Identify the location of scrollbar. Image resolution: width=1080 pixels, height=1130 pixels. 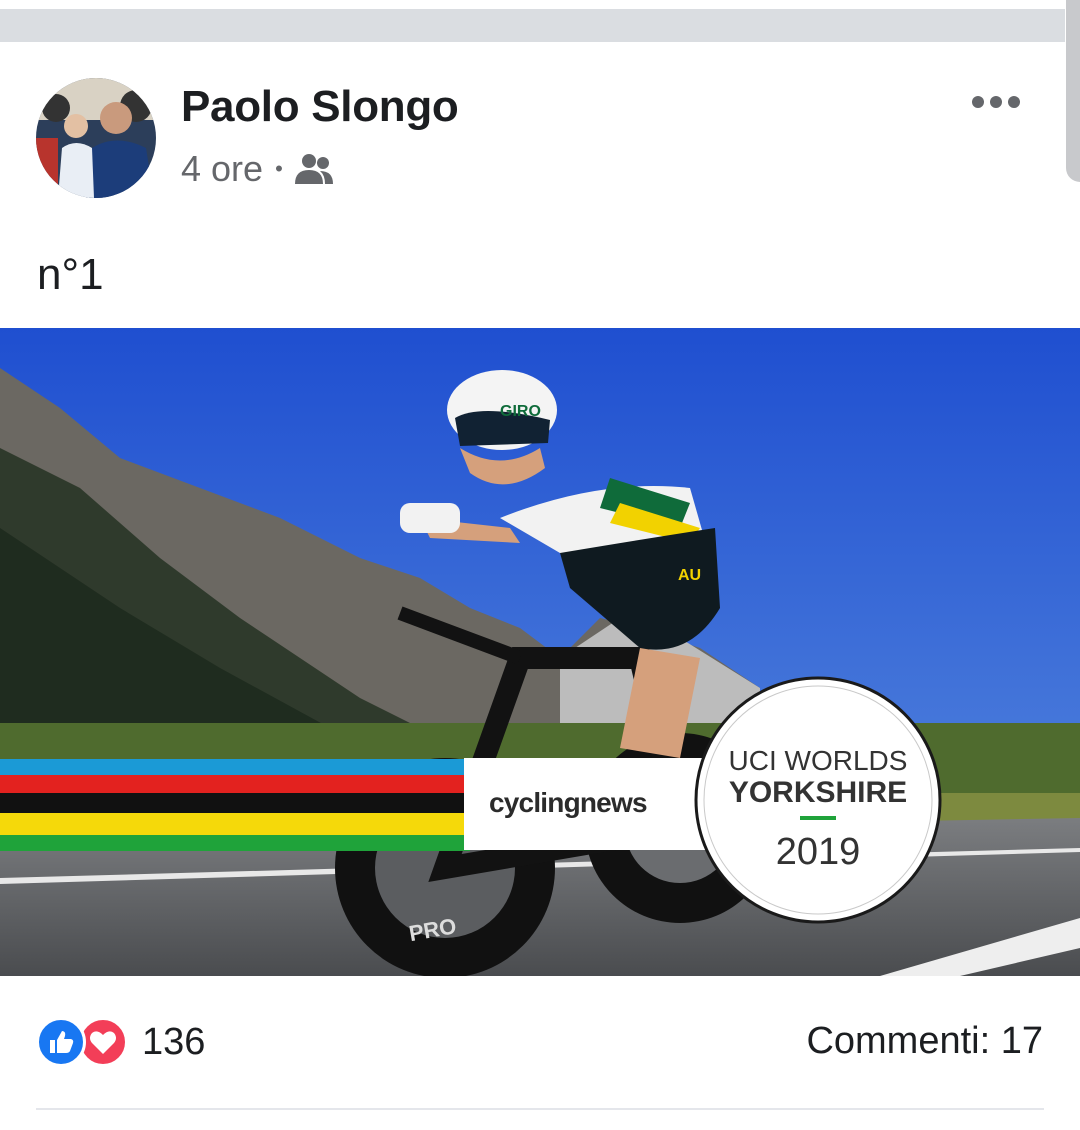
(1073, 91).